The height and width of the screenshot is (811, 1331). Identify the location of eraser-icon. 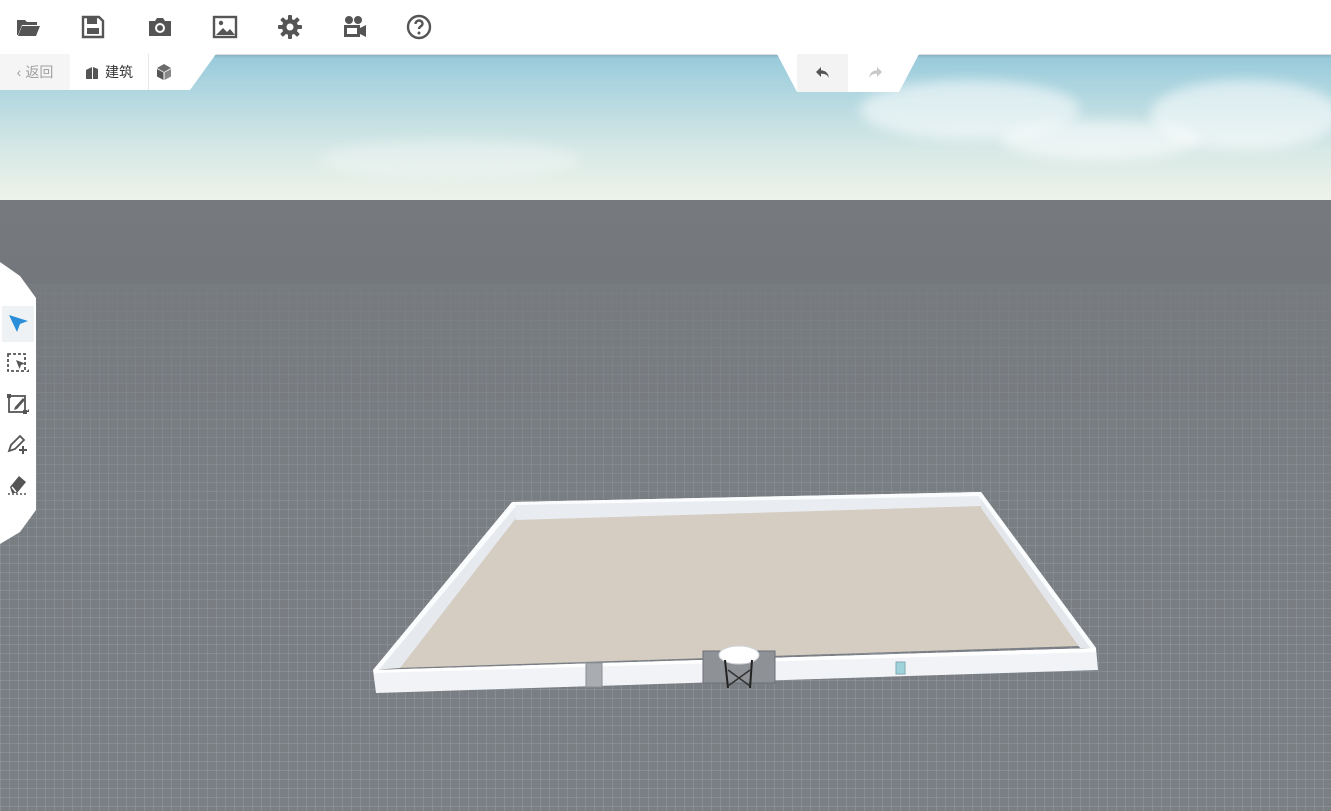
(18, 485).